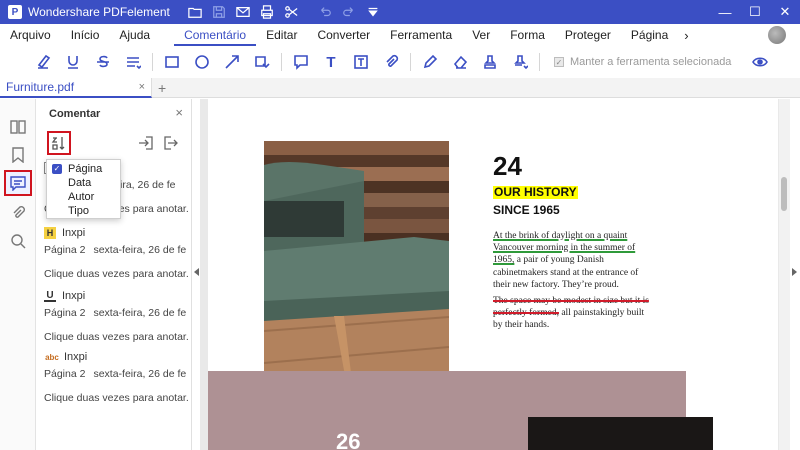  Describe the element at coordinates (142, 87) in the screenshot. I see `tab-close-icon: ×` at that location.